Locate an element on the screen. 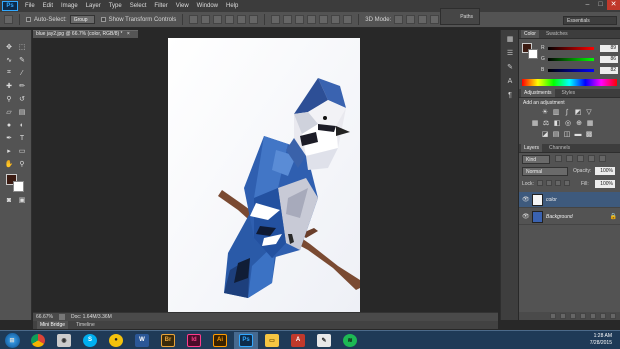 This screenshot has height=349, width=620. filter-smart-object-icon is located at coordinates (602, 158).